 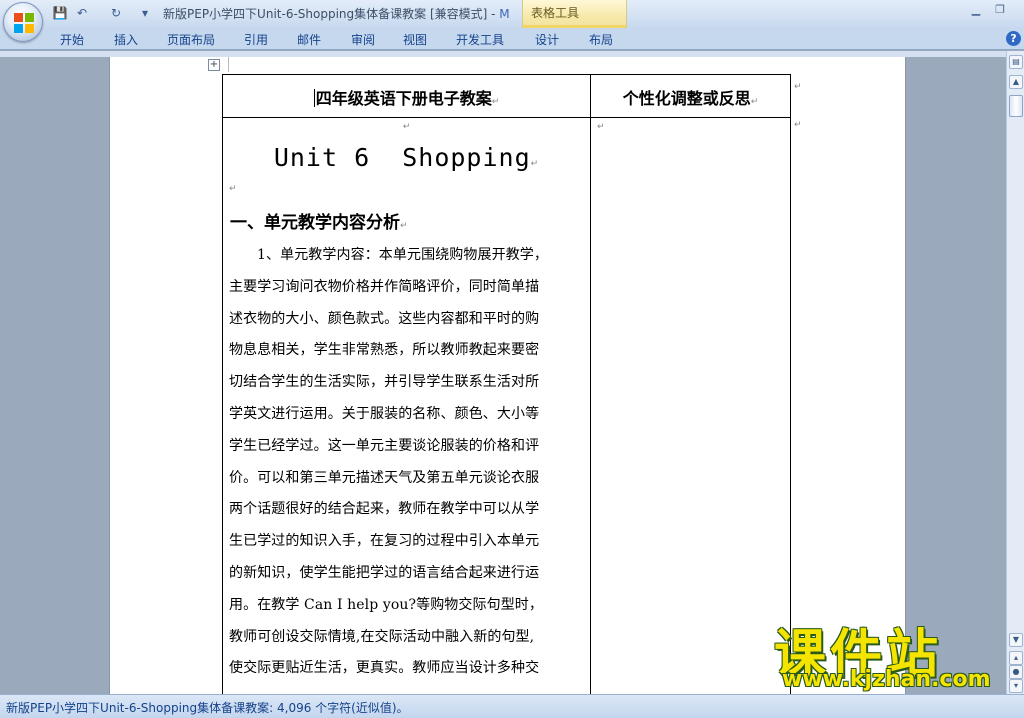 I want to click on body-line: 的新知识，使学生能把学过的语言结合起来进行运, so click(x=384, y=572).